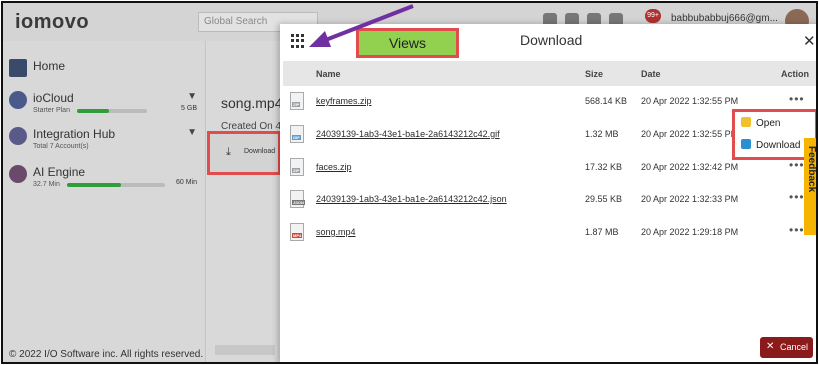 The height and width of the screenshot is (365, 819). Describe the element at coordinates (653, 16) in the screenshot. I see `notification-badge: 99+` at that location.